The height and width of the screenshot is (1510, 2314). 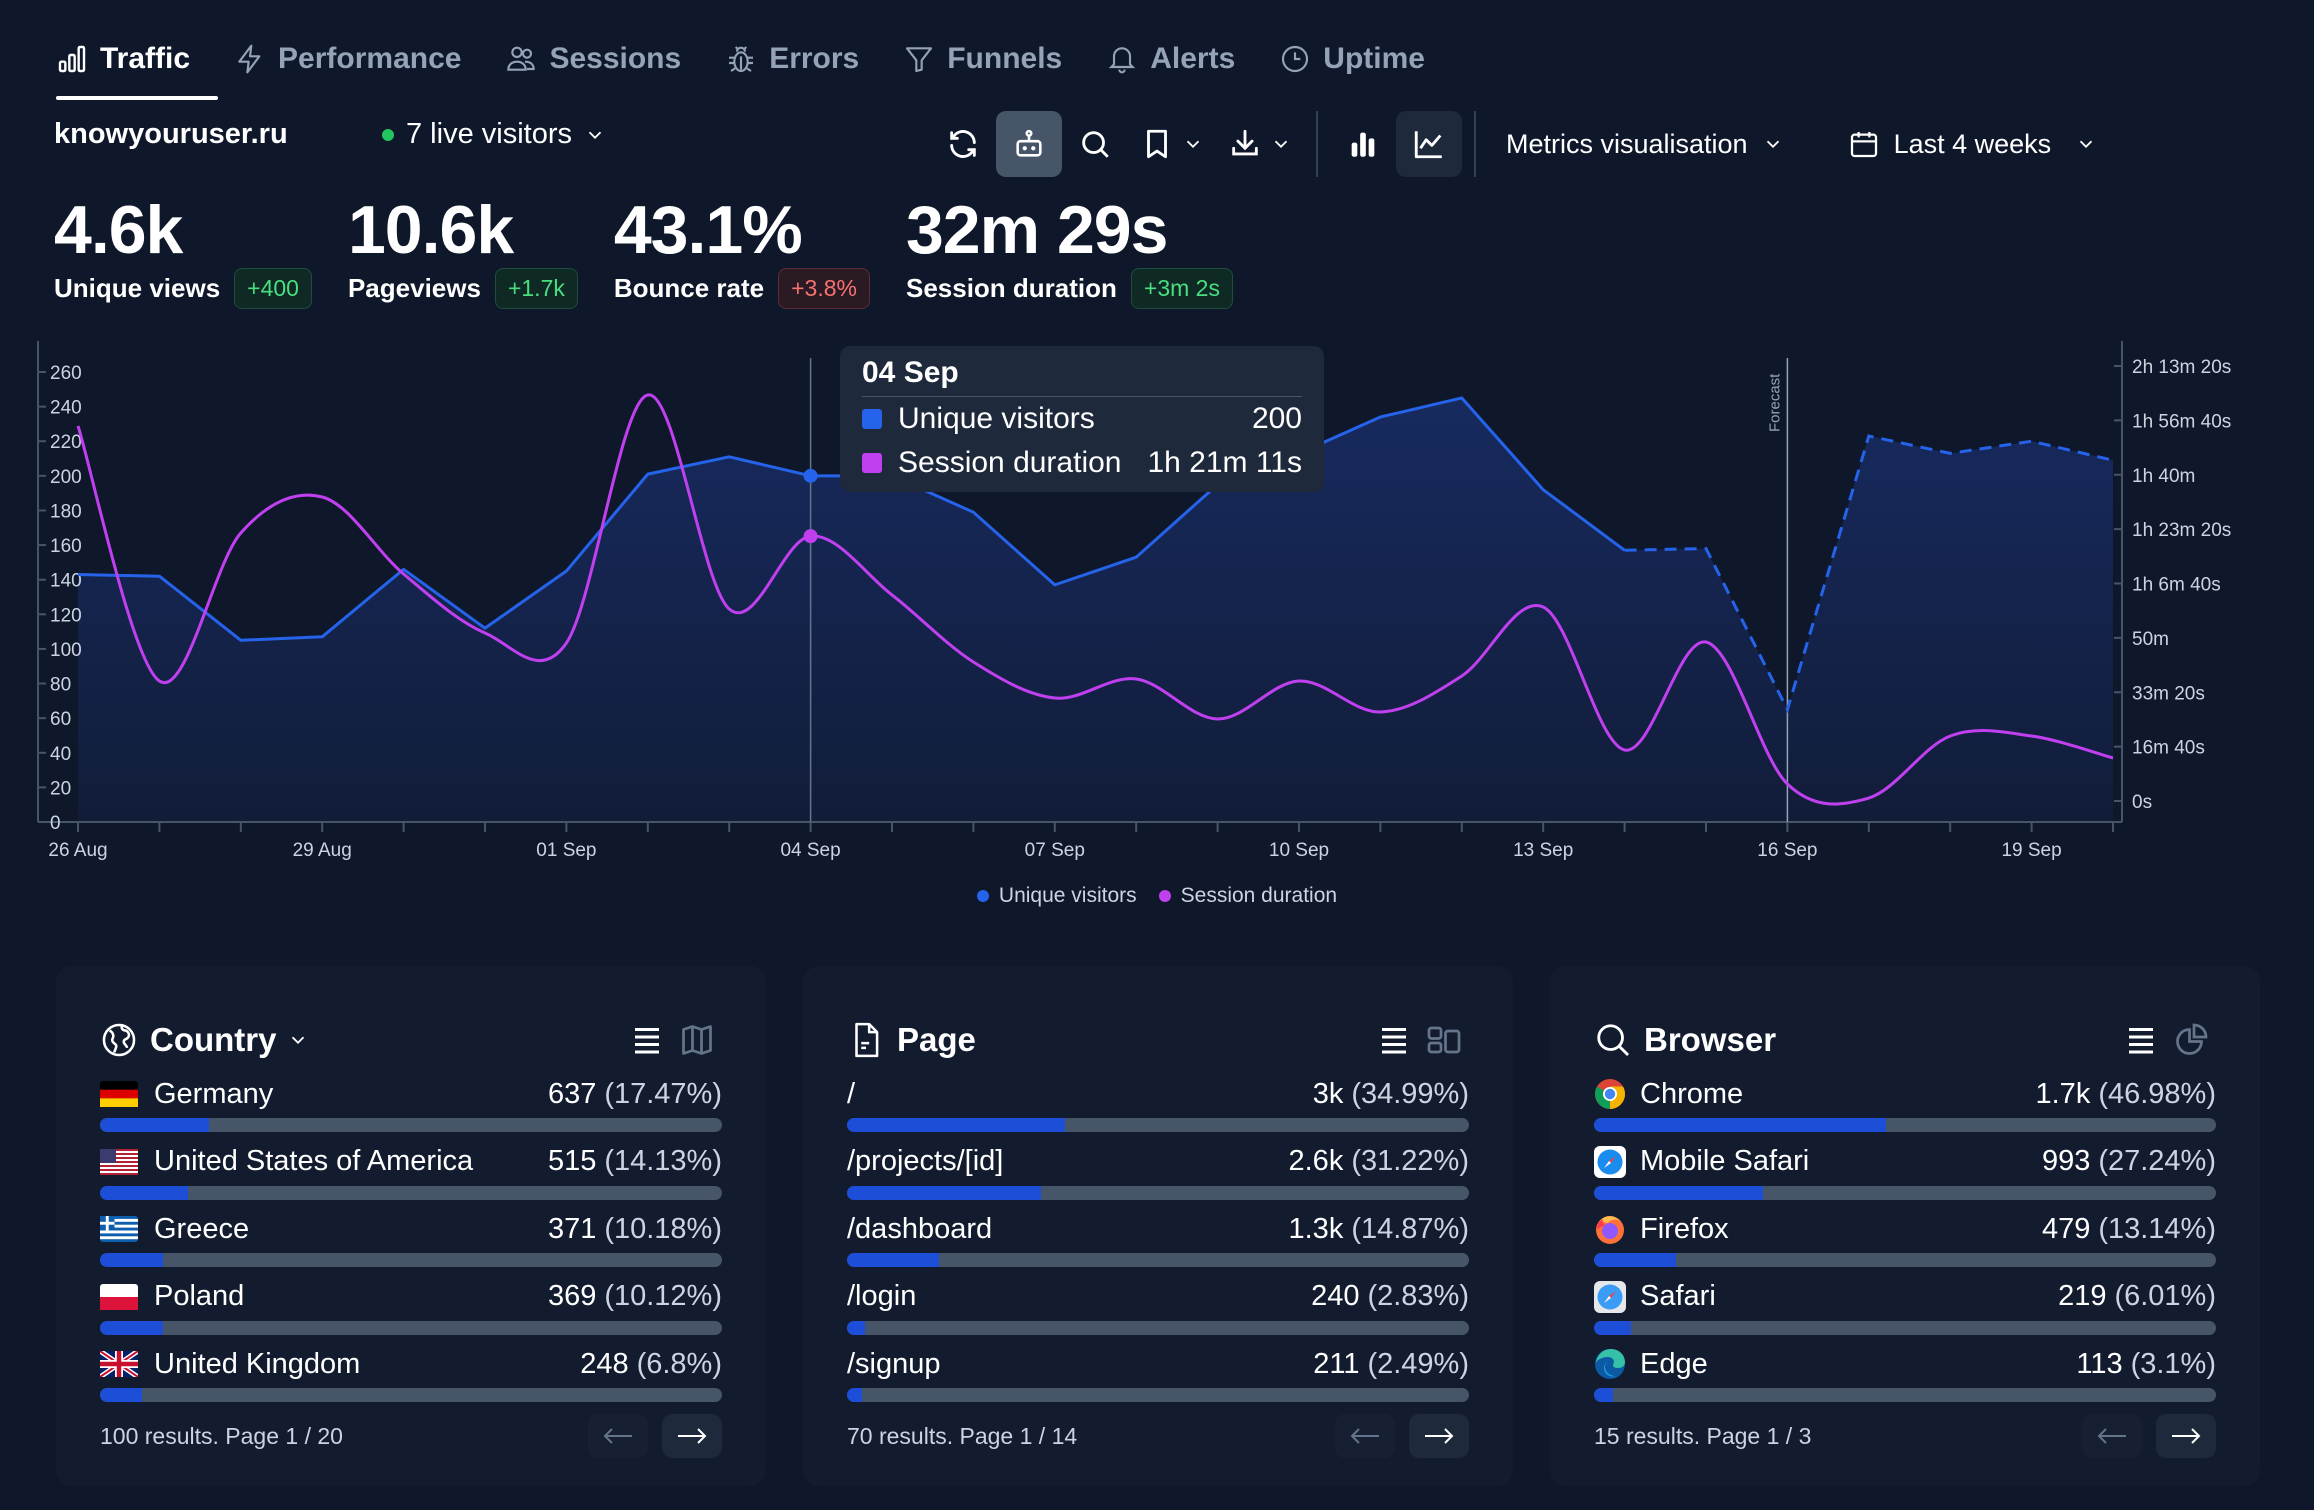 What do you see at coordinates (358, 59) in the screenshot?
I see `tab-performance: Performance` at bounding box center [358, 59].